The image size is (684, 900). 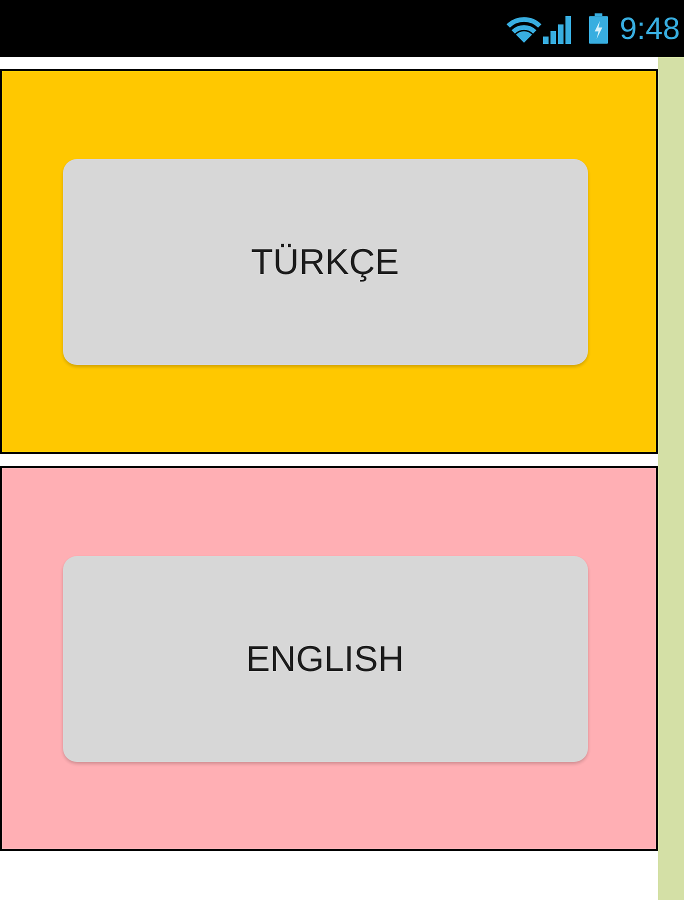 What do you see at coordinates (556, 30) in the screenshot?
I see `signal-icon` at bounding box center [556, 30].